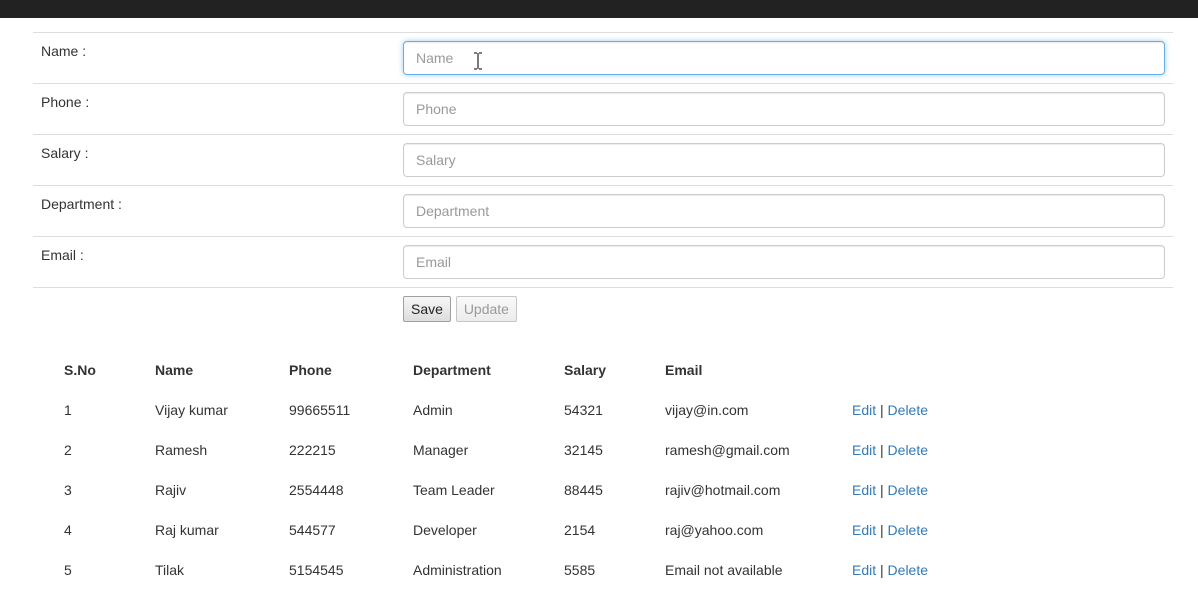 Image resolution: width=1198 pixels, height=606 pixels. I want to click on form-row-phone: Phone :, so click(603, 108).